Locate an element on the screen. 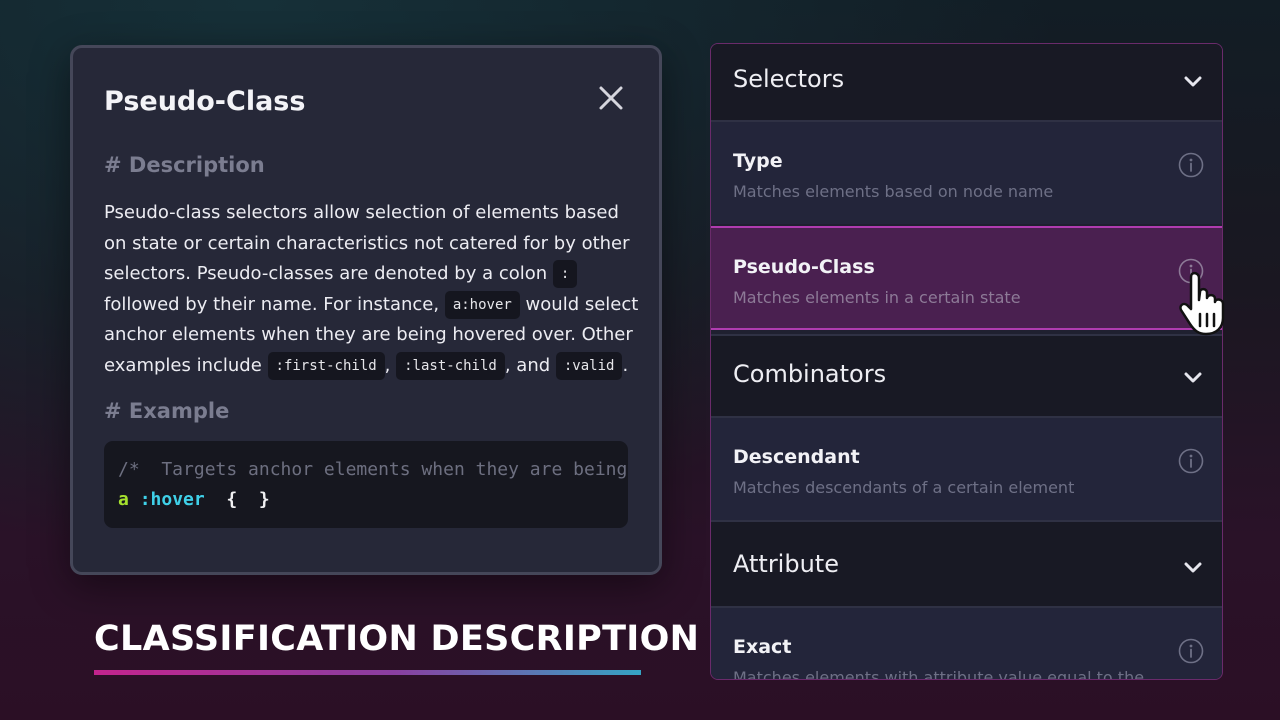  description-heading: # Description is located at coordinates (184, 165).